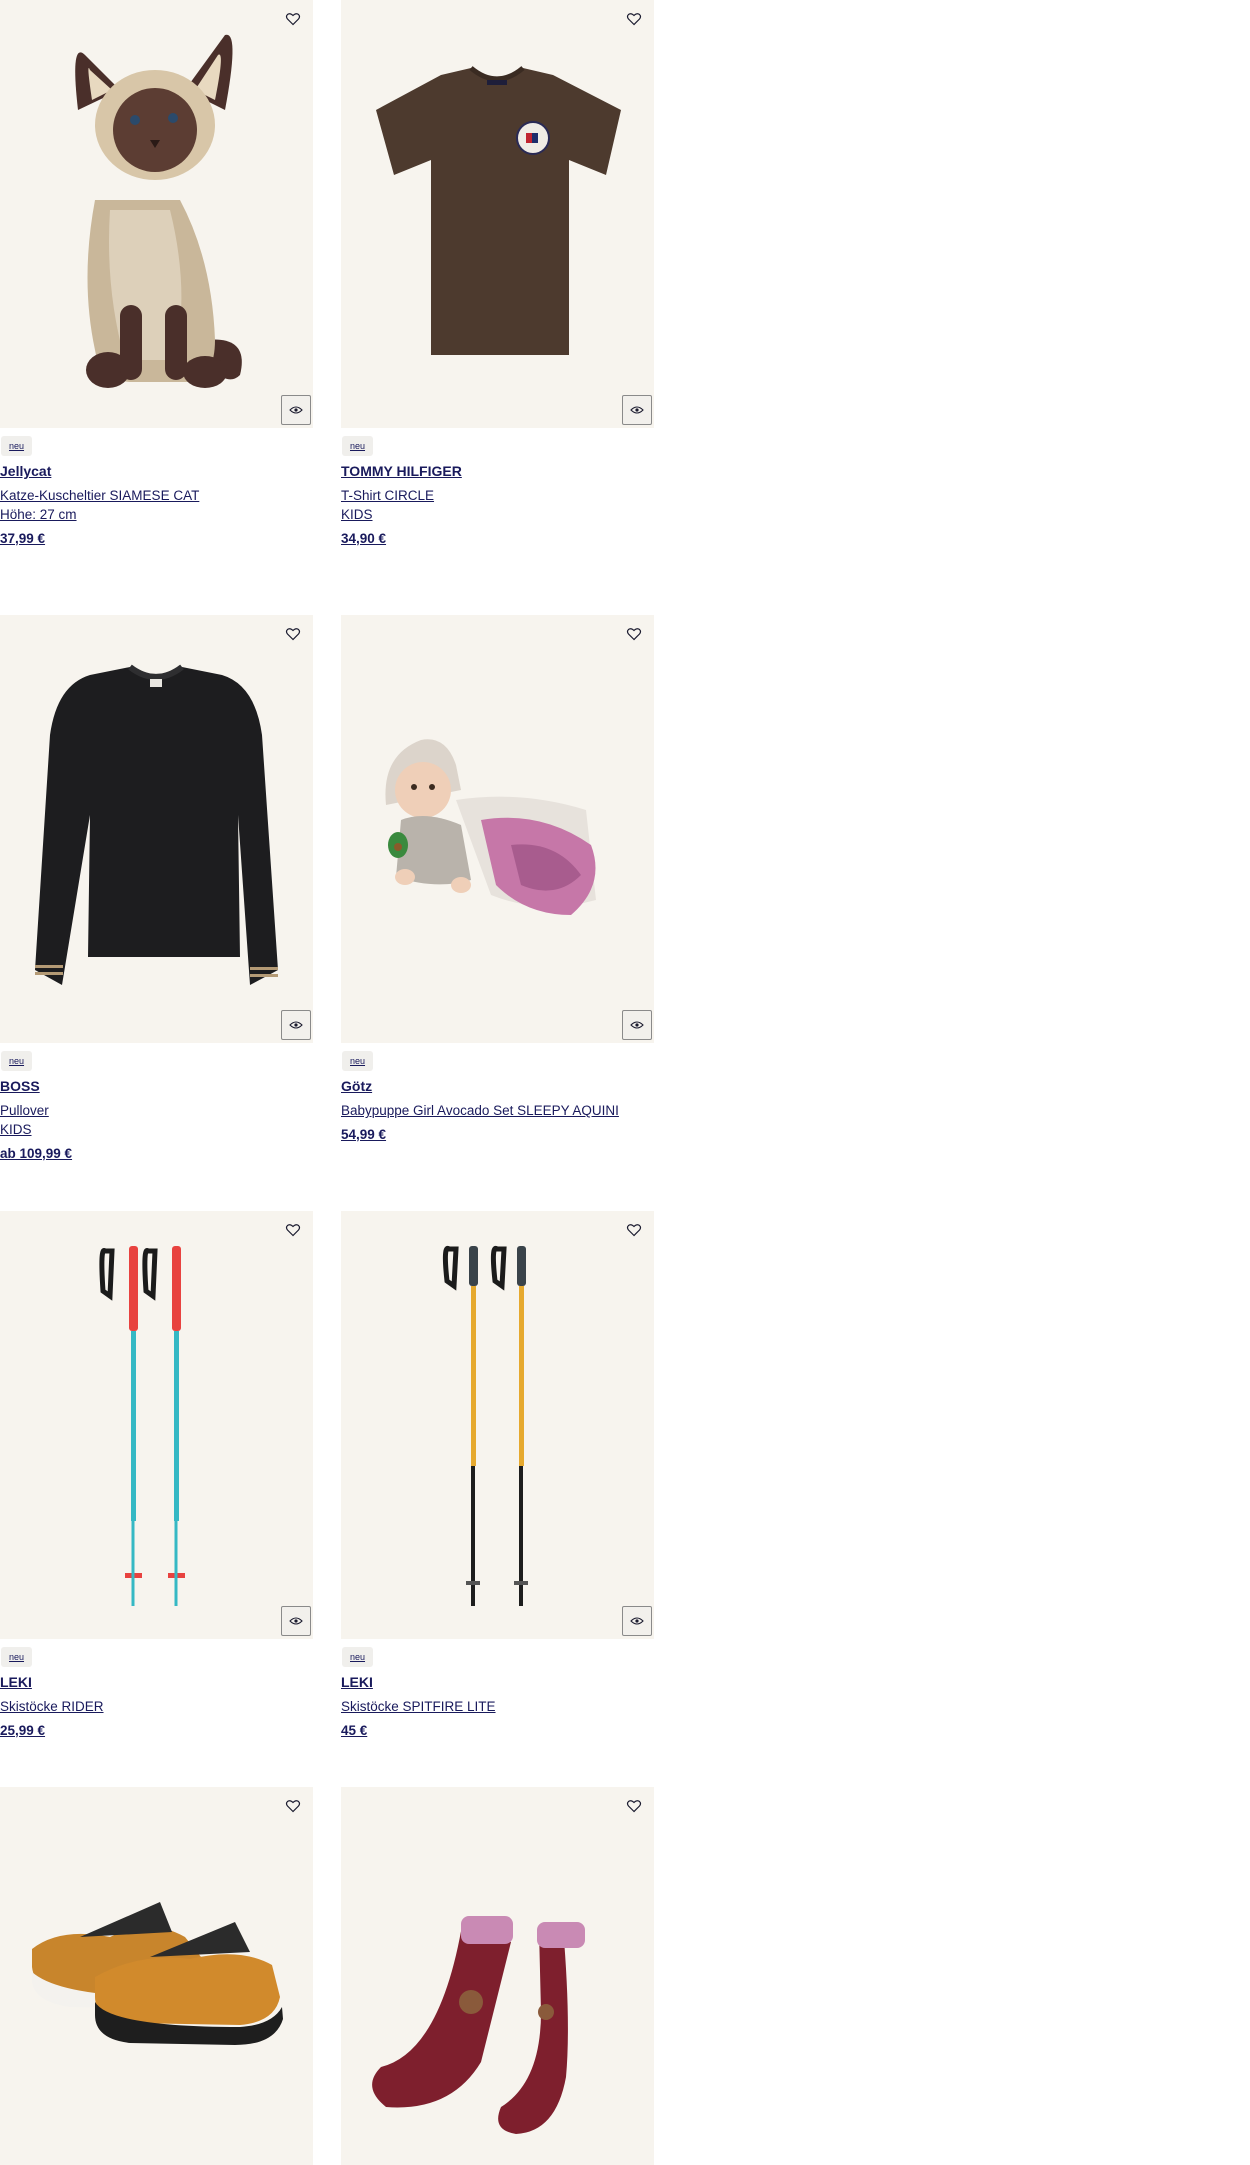 This screenshot has height=2165, width=1250. What do you see at coordinates (497, 1110) in the screenshot?
I see `product-name: Babypuppe Girl Avocado Set SLEEPY AQUINI` at bounding box center [497, 1110].